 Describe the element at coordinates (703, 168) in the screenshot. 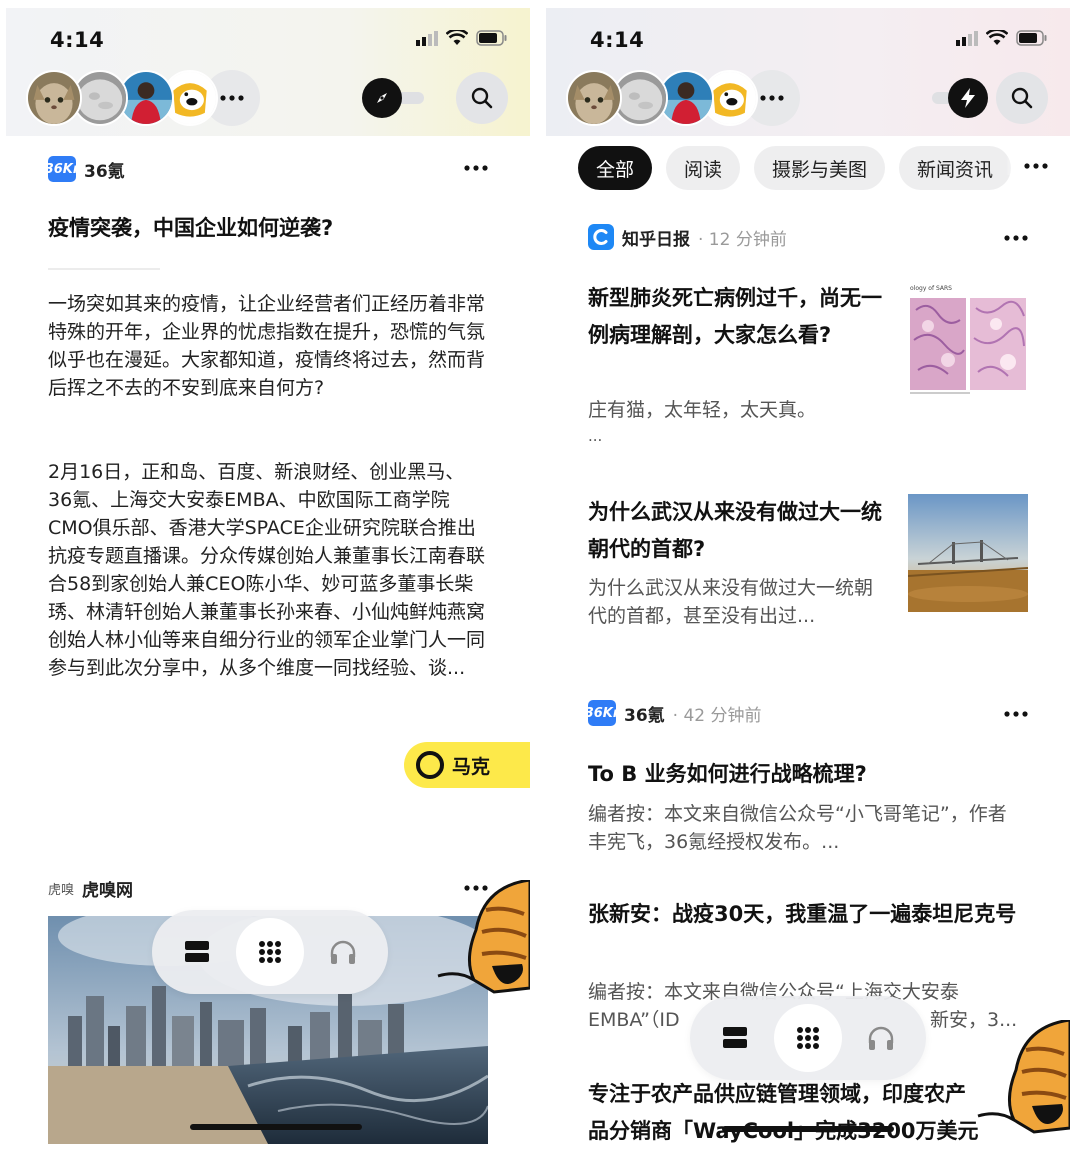

I see `tab-reading: 阅读` at that location.